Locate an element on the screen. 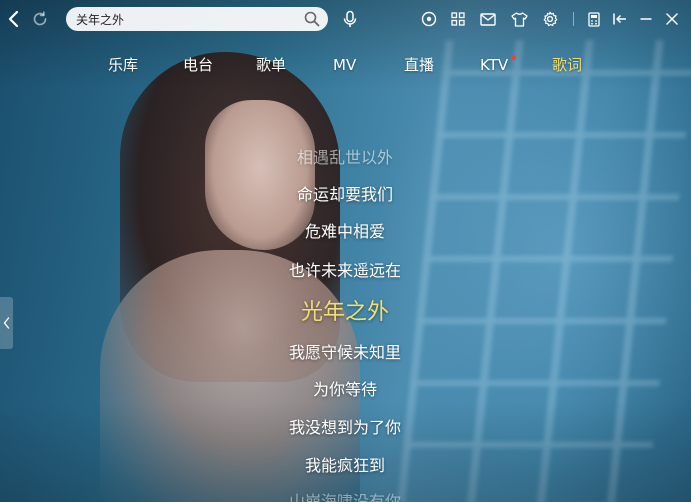  tab-label: 歌单 is located at coordinates (271, 65).